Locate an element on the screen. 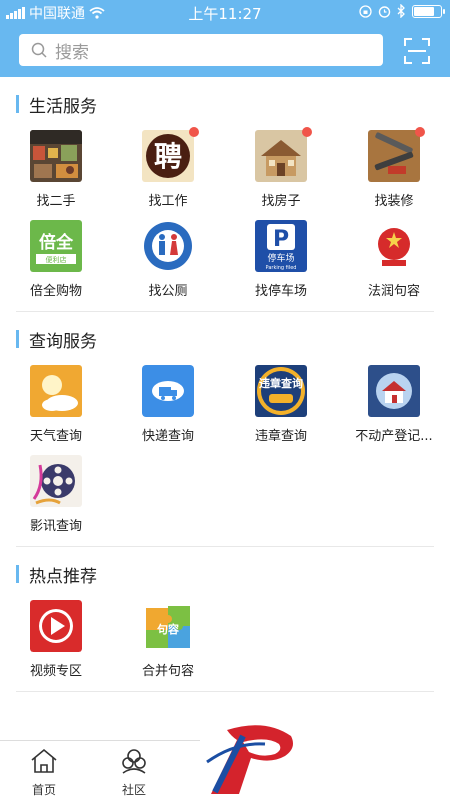 Image resolution: width=450 pixels, height=800 pixels. beiquan-sub-text: 便利店 is located at coordinates (56, 259).